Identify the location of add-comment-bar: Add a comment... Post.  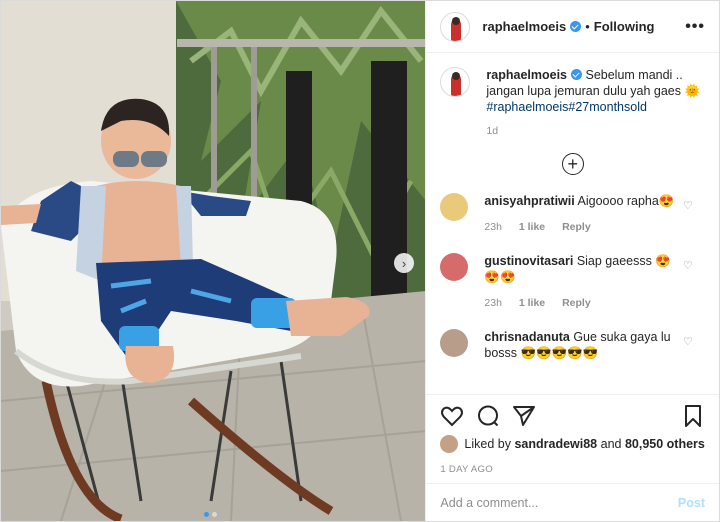
(572, 502).